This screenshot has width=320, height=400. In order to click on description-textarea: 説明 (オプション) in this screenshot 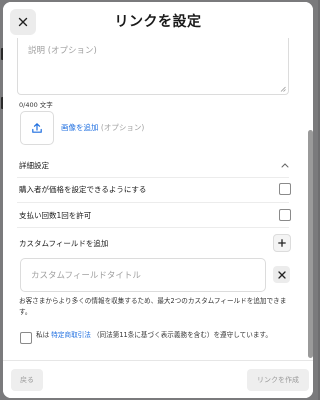, I will do `click(153, 66)`.